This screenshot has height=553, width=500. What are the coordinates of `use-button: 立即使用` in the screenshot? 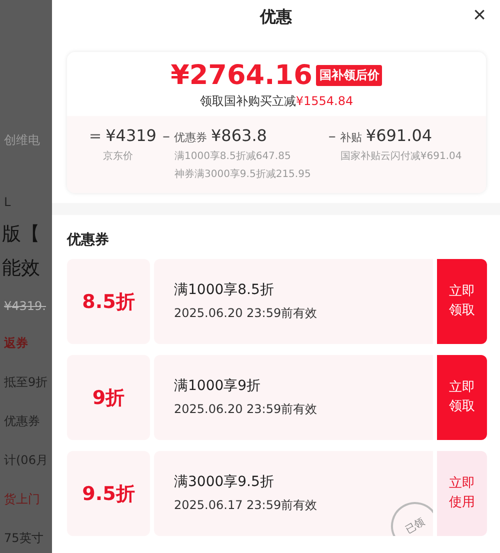 It's located at (462, 493).